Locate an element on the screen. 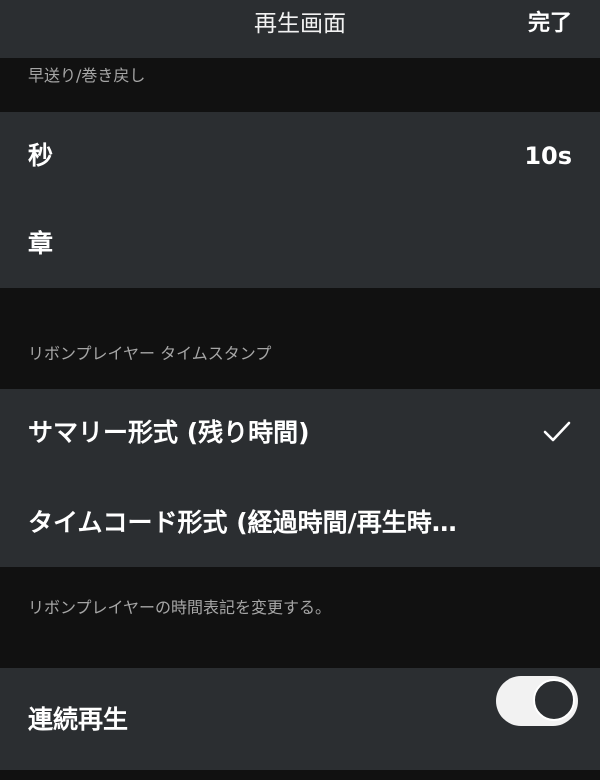 The height and width of the screenshot is (780, 600). navigation-bar: 再生画面 完了 is located at coordinates (300, 29).